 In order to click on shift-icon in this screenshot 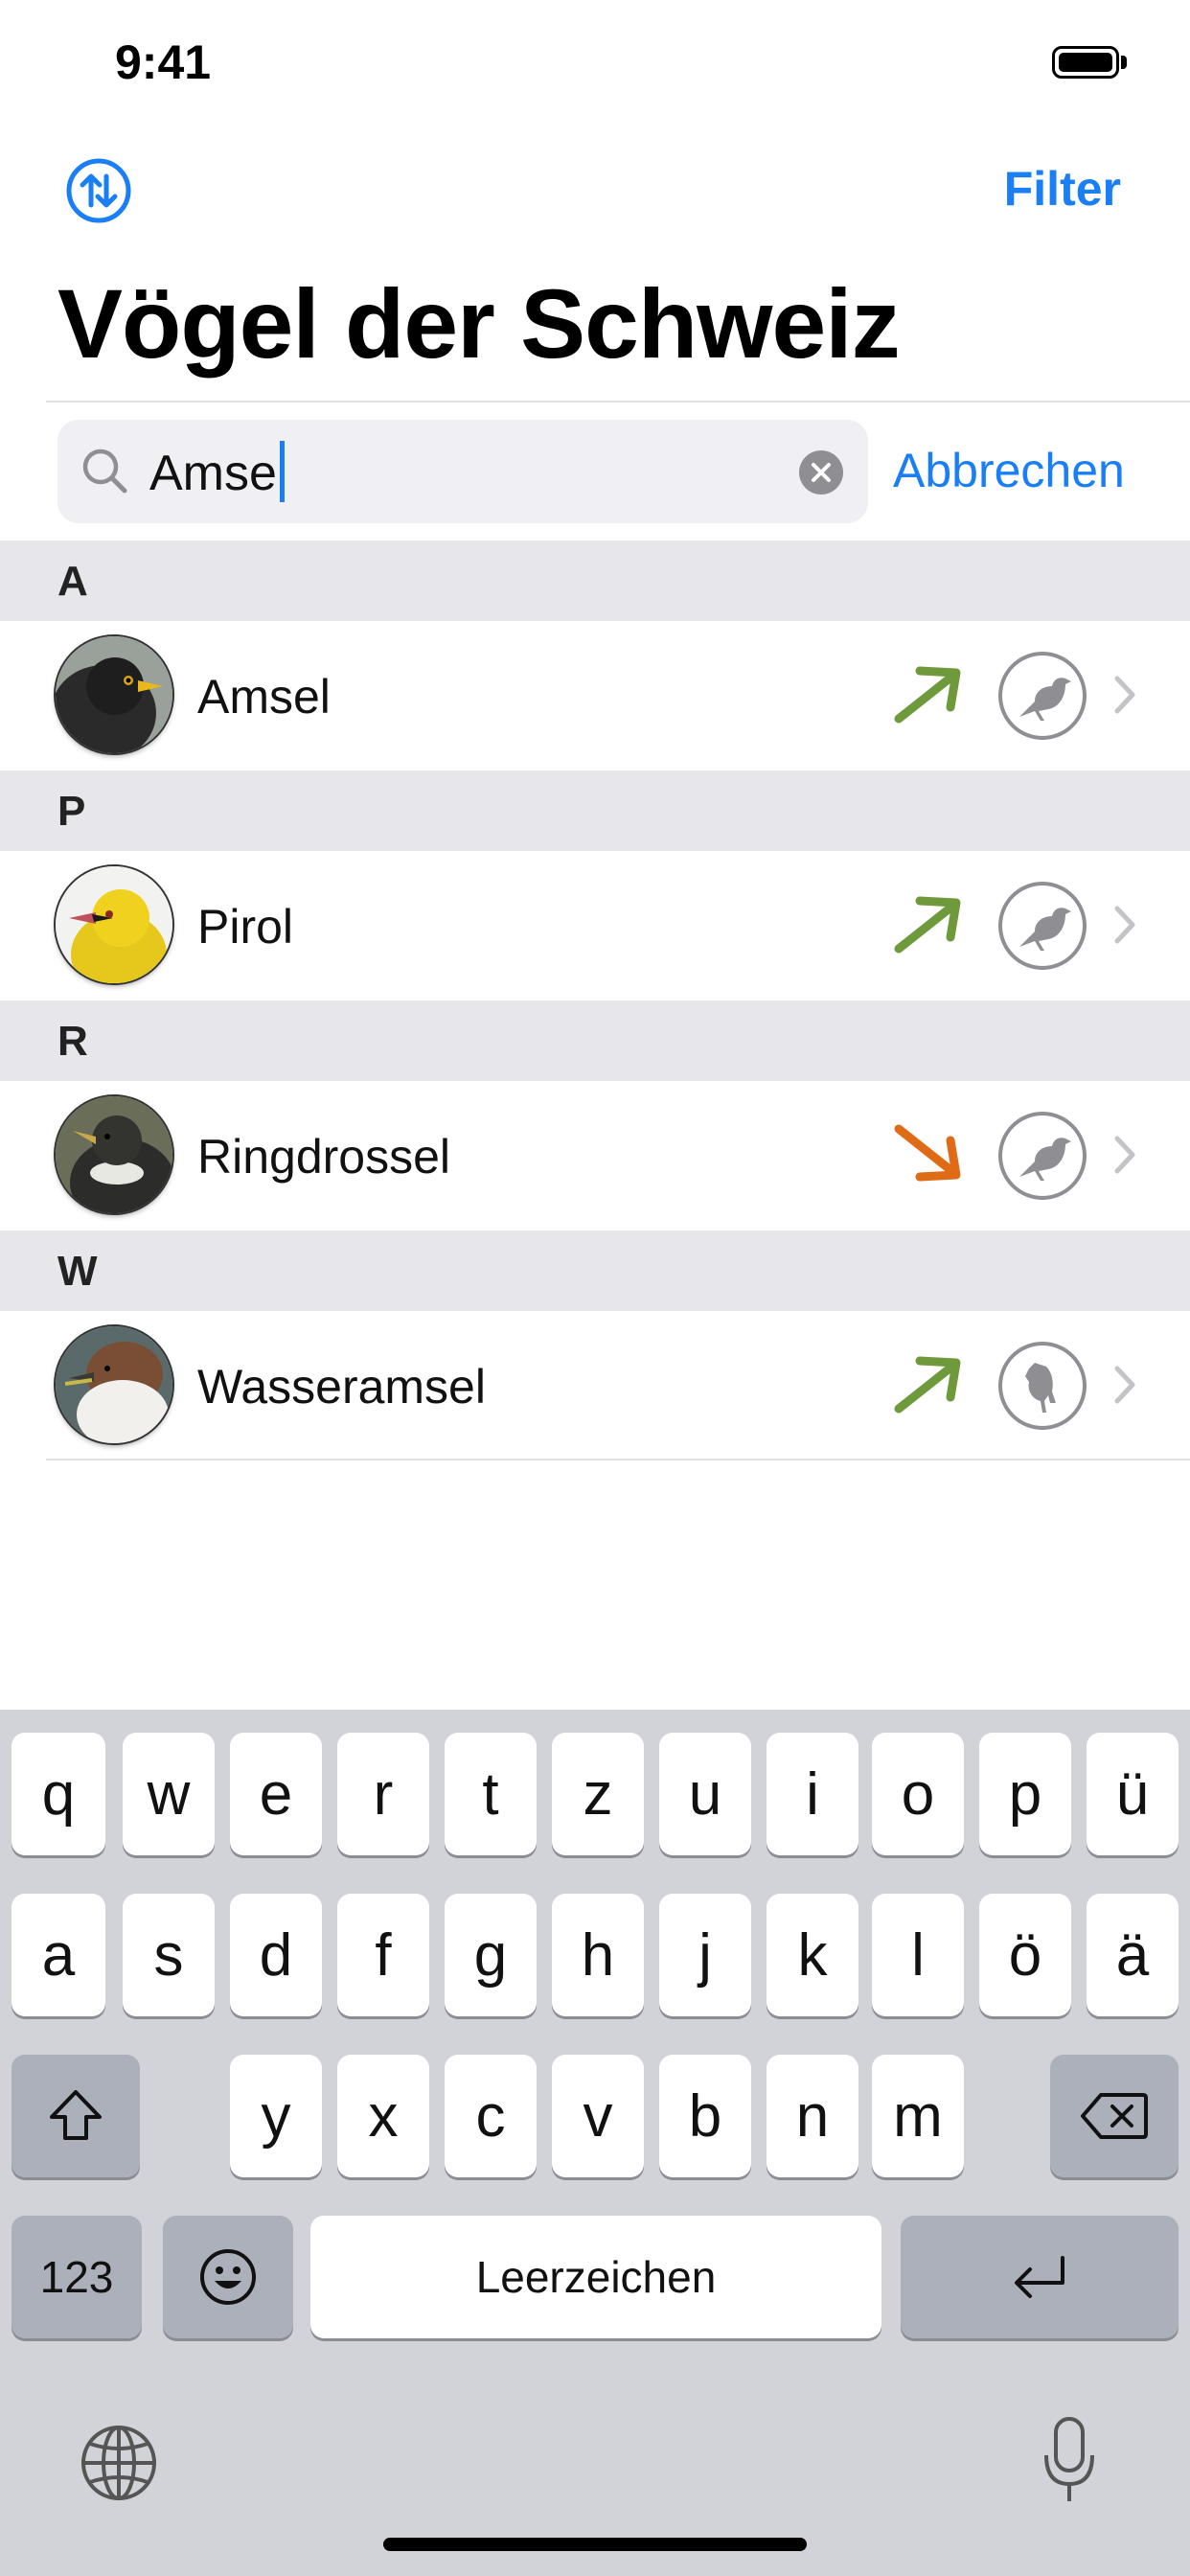, I will do `click(76, 2115)`.